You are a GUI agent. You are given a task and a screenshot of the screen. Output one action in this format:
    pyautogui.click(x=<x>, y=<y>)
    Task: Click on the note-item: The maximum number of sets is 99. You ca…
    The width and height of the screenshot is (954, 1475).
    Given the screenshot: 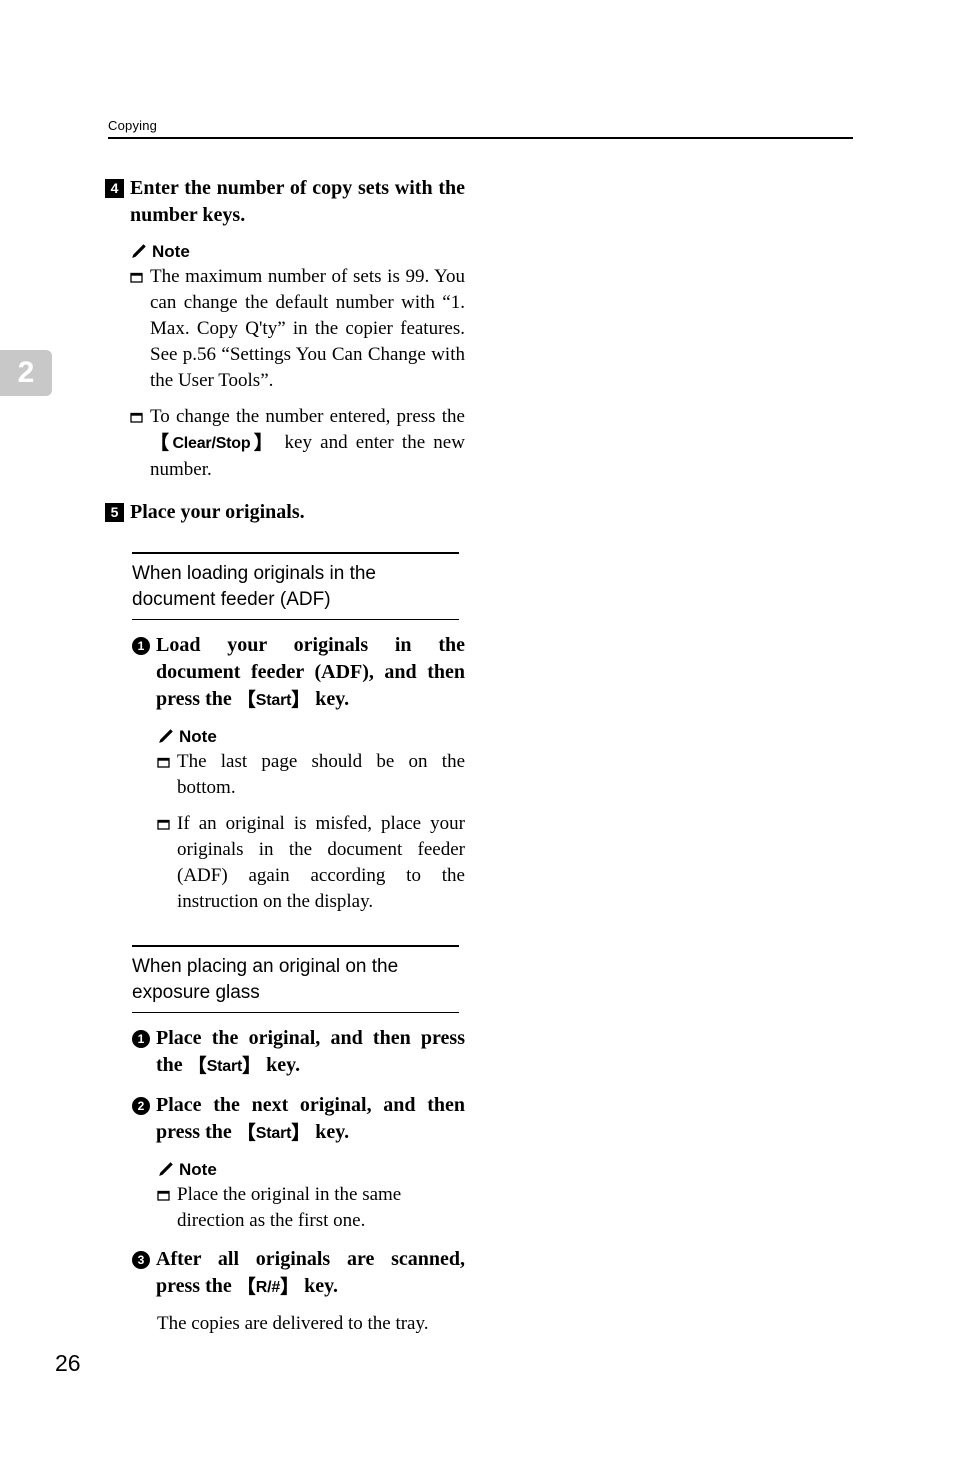 What is the action you would take?
    pyautogui.click(x=297, y=329)
    